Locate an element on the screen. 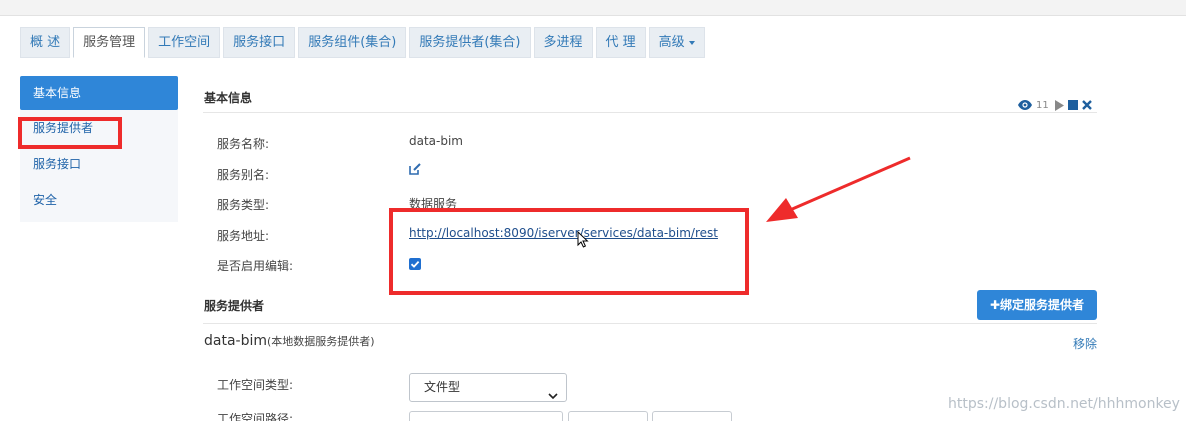 Image resolution: width=1186 pixels, height=421 pixels. workspace-type-label: 工作空间类型: is located at coordinates (255, 385).